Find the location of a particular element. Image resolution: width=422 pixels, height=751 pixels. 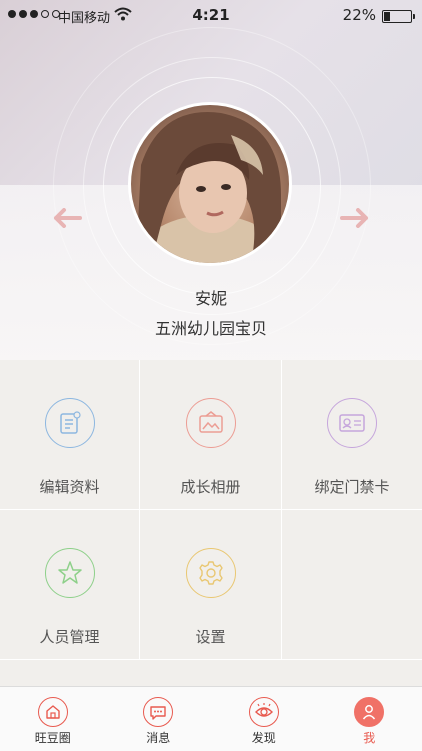

menu-item-edit-profile: 编辑资料 is located at coordinates (70, 435).